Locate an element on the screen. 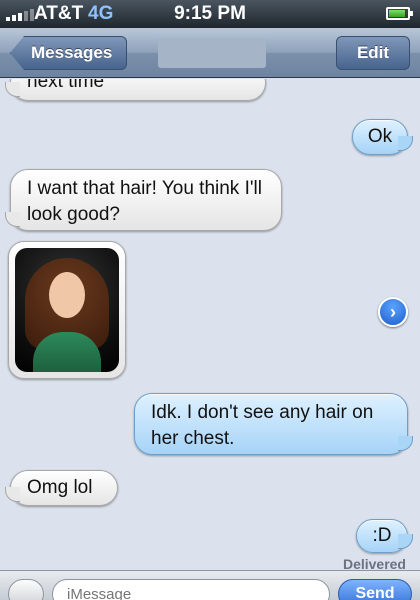 The image size is (420, 600). message-bubble-outgoing: :D is located at coordinates (384, 536).